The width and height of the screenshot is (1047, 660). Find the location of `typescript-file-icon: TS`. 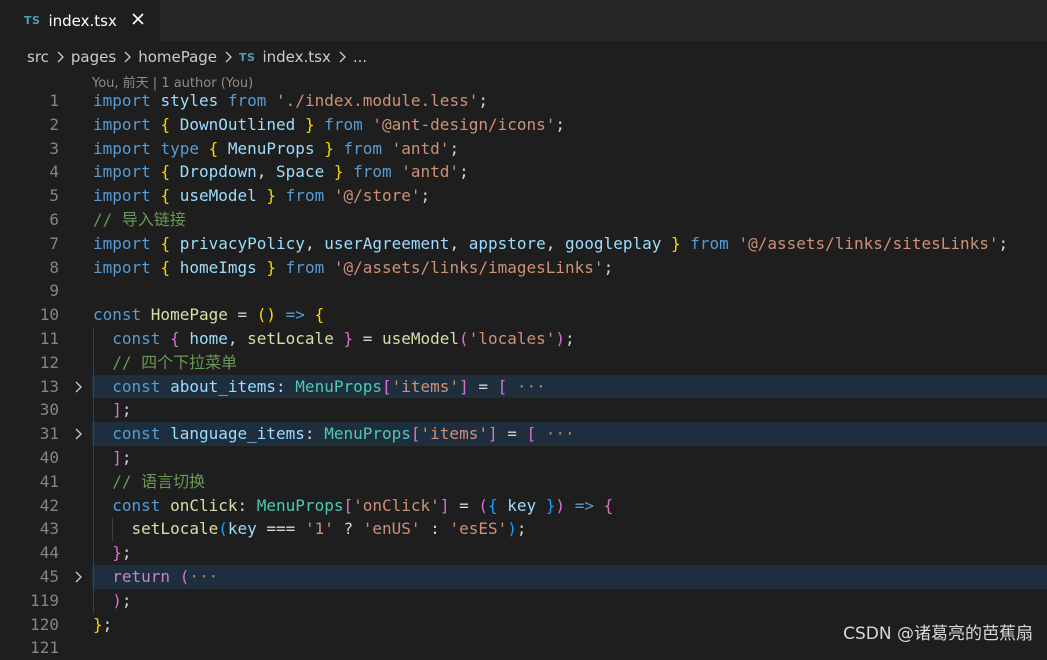

typescript-file-icon: TS is located at coordinates (32, 20).